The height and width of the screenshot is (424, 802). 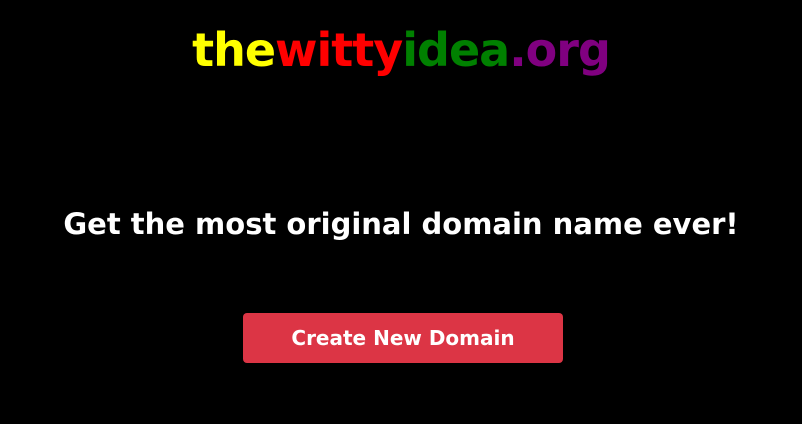 I want to click on logo-part-the: the, so click(x=234, y=50).